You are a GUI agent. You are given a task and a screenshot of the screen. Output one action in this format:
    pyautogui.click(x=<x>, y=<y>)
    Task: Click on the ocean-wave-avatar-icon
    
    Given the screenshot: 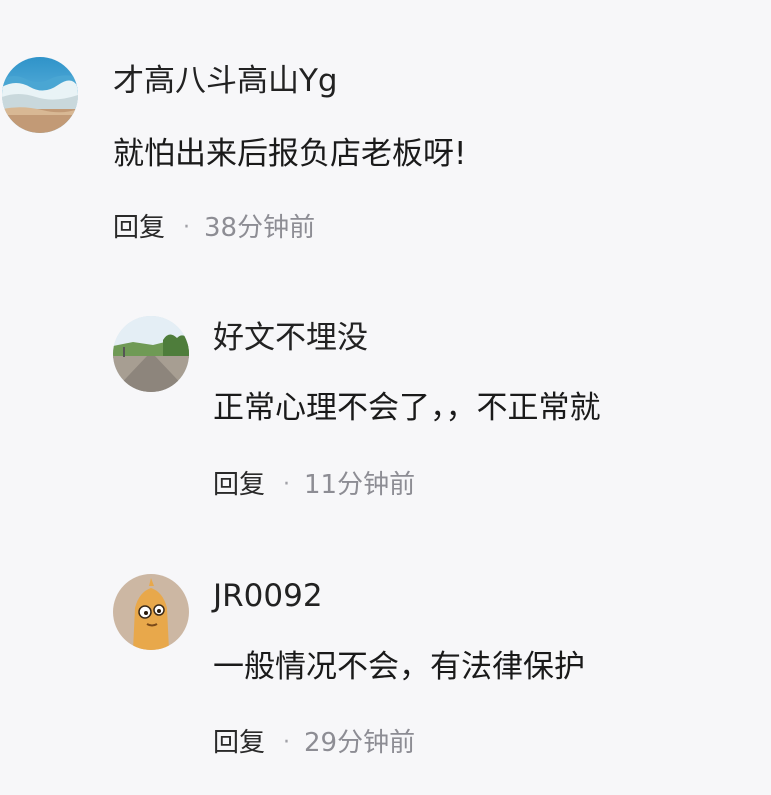 What is the action you would take?
    pyautogui.click(x=40, y=95)
    